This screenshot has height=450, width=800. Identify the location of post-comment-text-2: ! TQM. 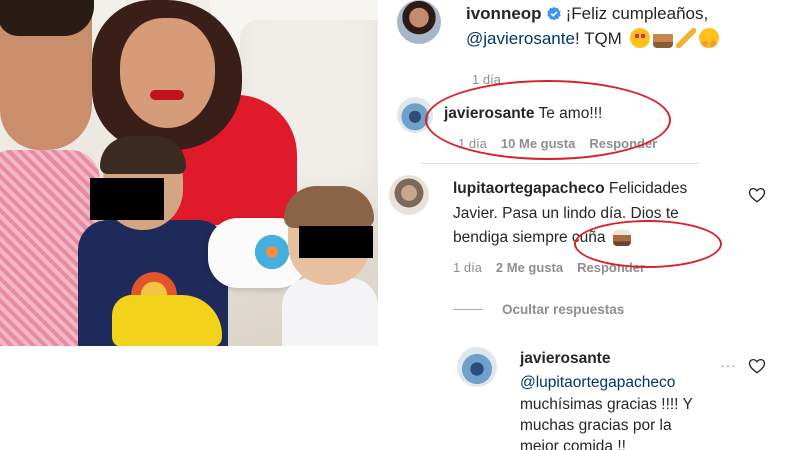
(598, 38).